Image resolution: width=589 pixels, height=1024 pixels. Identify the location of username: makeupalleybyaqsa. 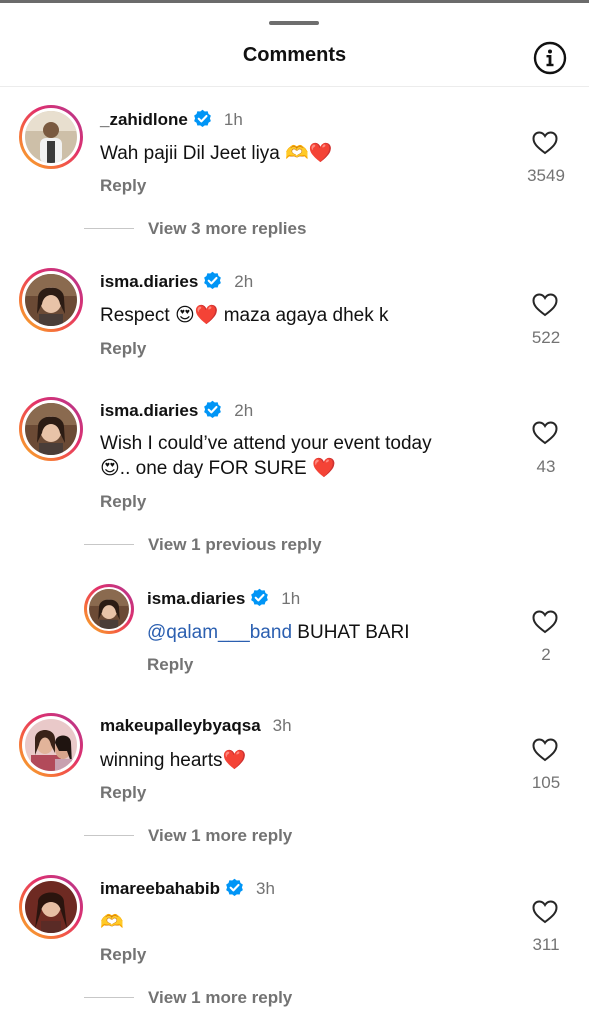
(180, 725).